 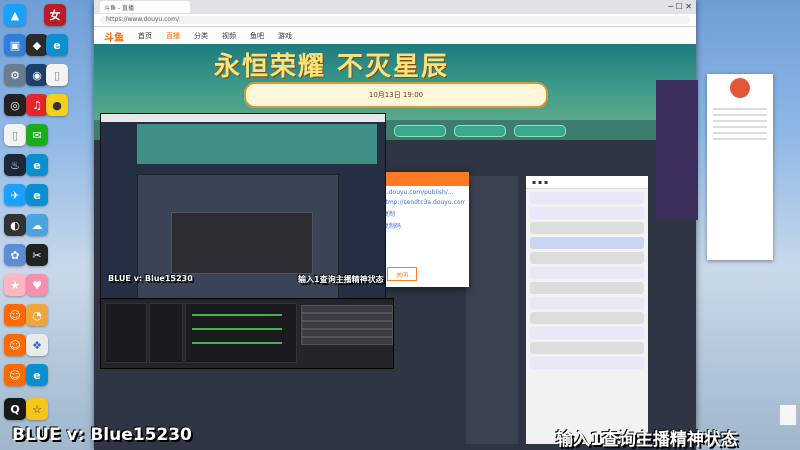 I want to click on browser-tabbar: 斗鱼 - 直播 ─ ☐ ✕, so click(x=395, y=7).